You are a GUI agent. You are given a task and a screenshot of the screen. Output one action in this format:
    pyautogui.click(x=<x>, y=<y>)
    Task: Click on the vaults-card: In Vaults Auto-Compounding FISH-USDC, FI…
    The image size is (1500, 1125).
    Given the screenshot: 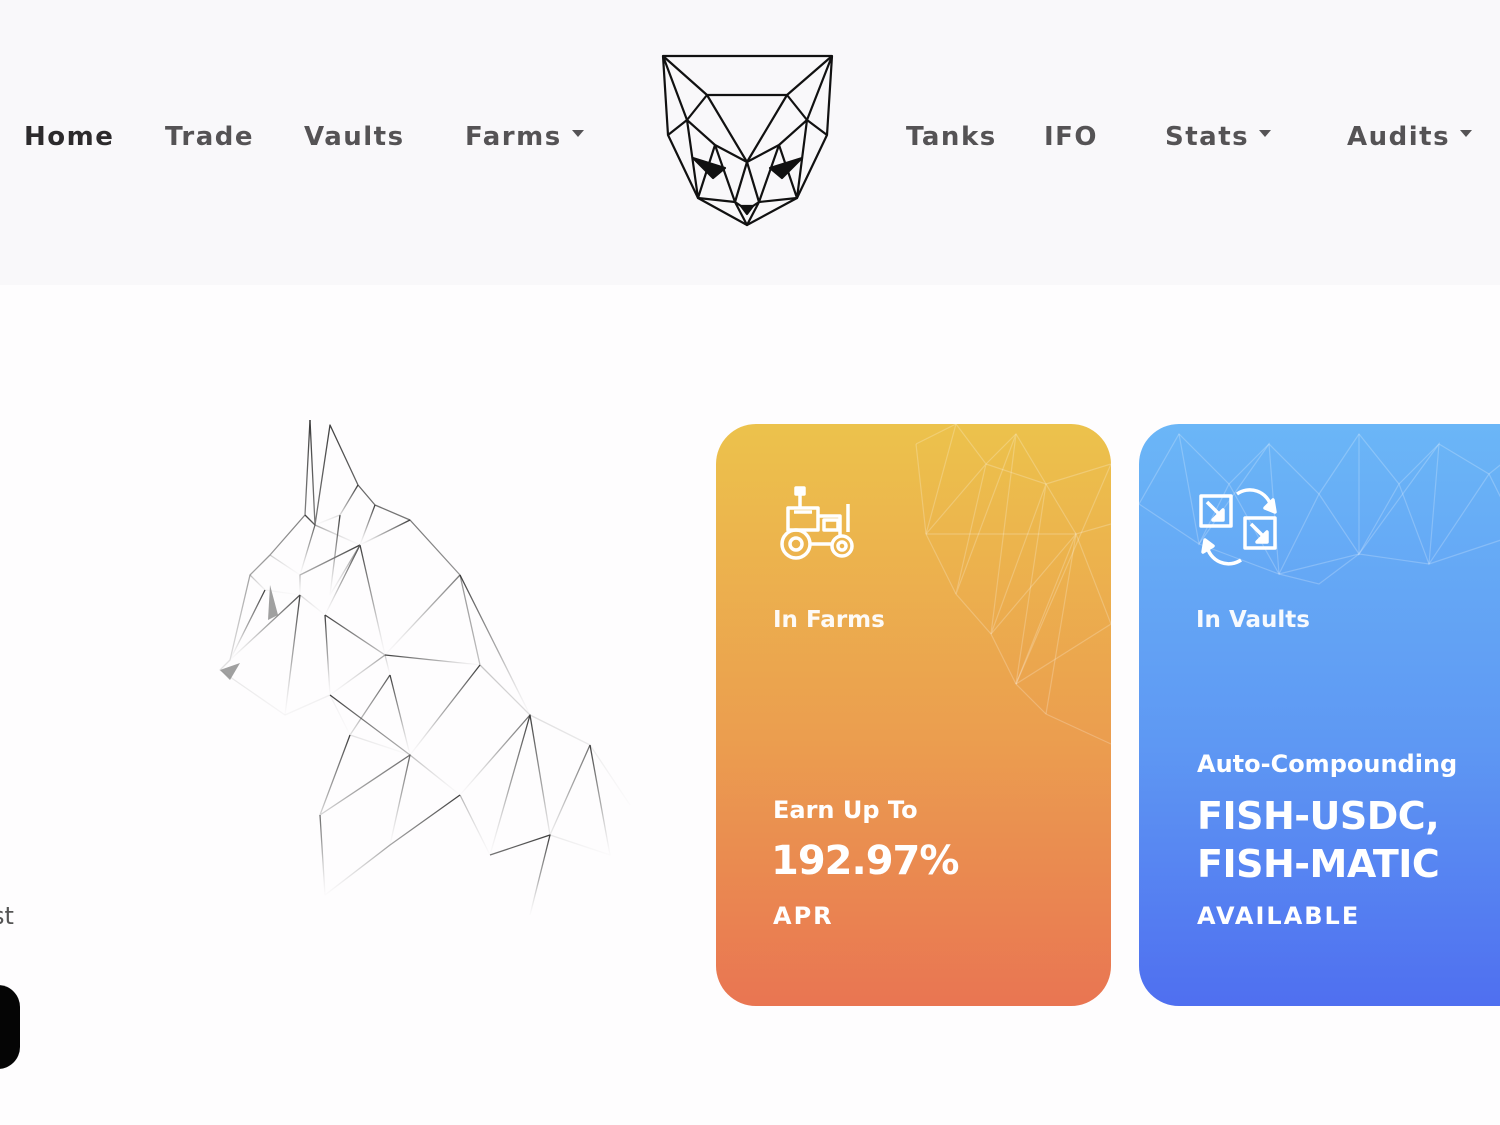 What is the action you would take?
    pyautogui.click(x=1319, y=715)
    